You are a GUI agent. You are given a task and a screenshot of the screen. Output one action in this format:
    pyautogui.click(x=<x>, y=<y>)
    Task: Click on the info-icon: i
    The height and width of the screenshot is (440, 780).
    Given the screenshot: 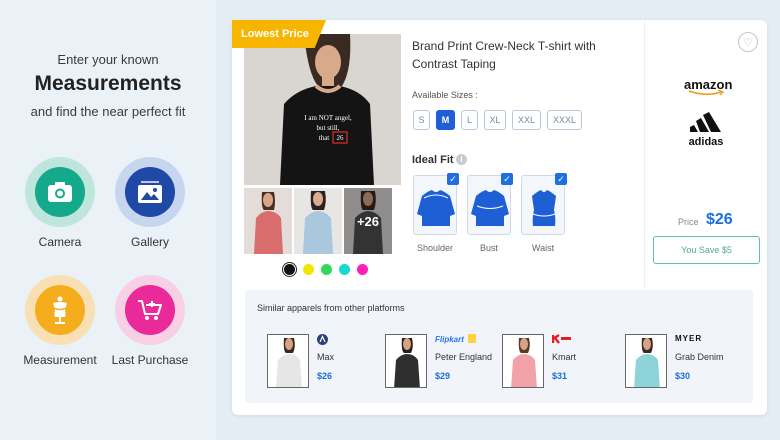 What is the action you would take?
    pyautogui.click(x=461, y=159)
    